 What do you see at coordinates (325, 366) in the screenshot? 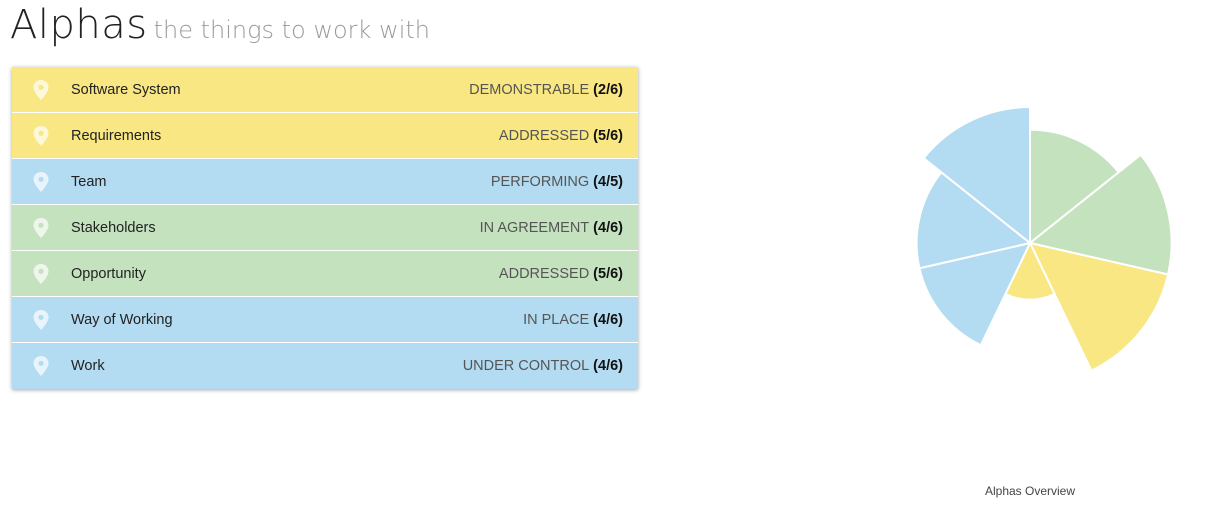
I see `alpha-row: Work UNDER CONTROL (4/6)` at bounding box center [325, 366].